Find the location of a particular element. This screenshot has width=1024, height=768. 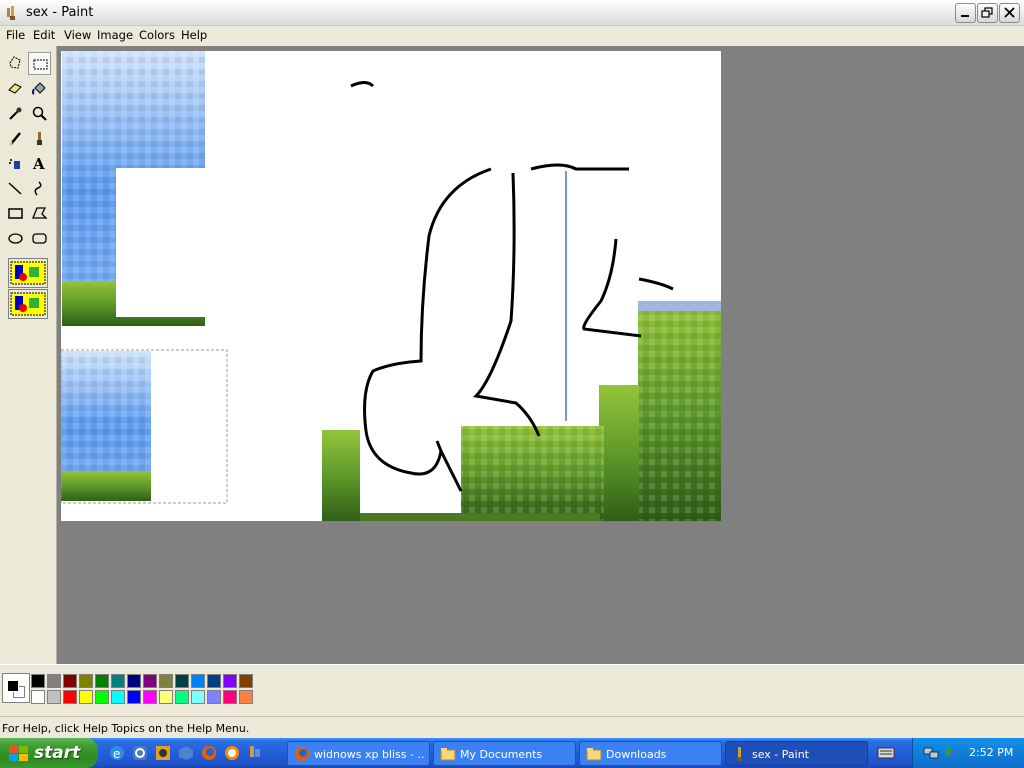

keyboard-icon is located at coordinates (886, 753).